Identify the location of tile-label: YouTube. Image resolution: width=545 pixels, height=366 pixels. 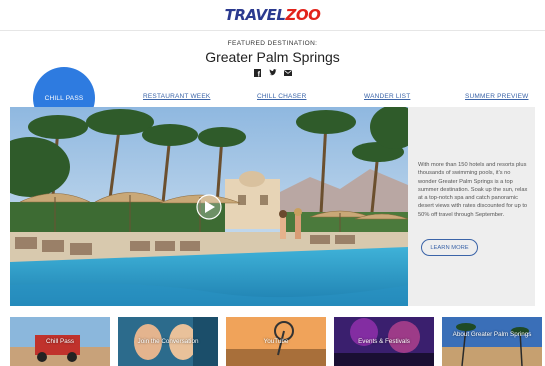
(276, 341).